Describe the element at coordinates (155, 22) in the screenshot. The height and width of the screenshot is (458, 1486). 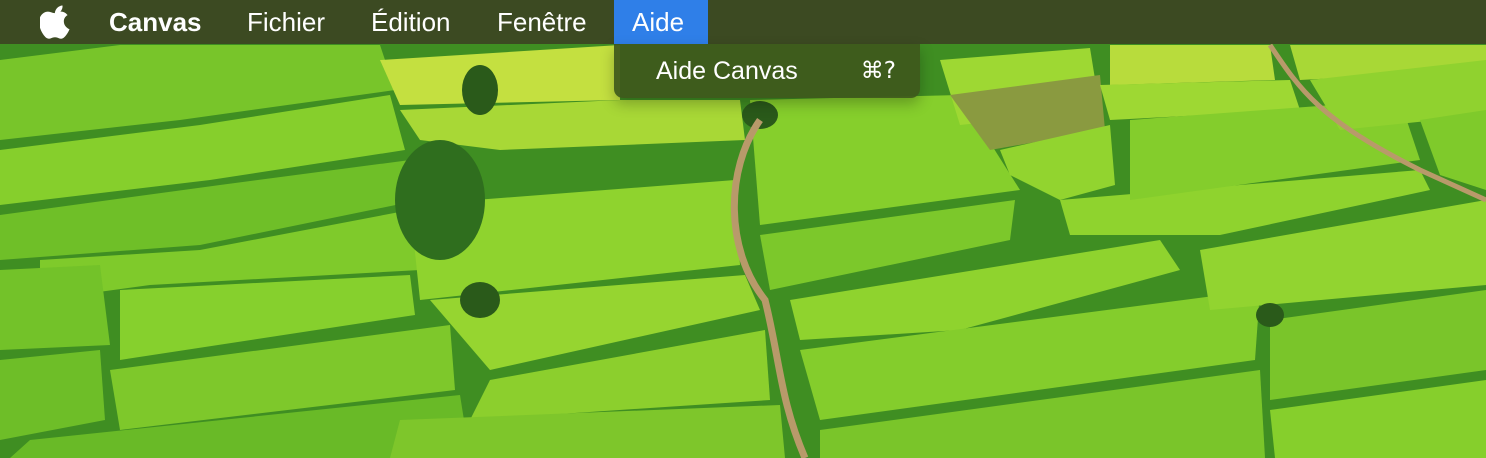
I see `menu-app-name: Canvas` at that location.